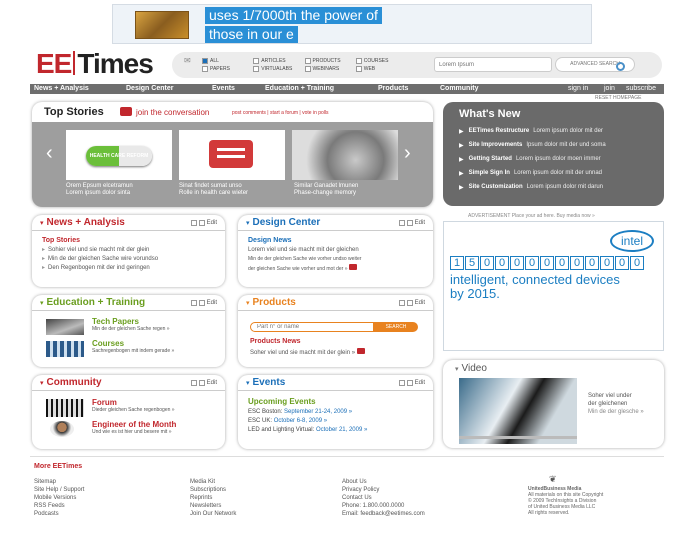 The width and height of the screenshot is (674, 557). I want to click on nav-education-training: Education + Training, so click(299, 89).